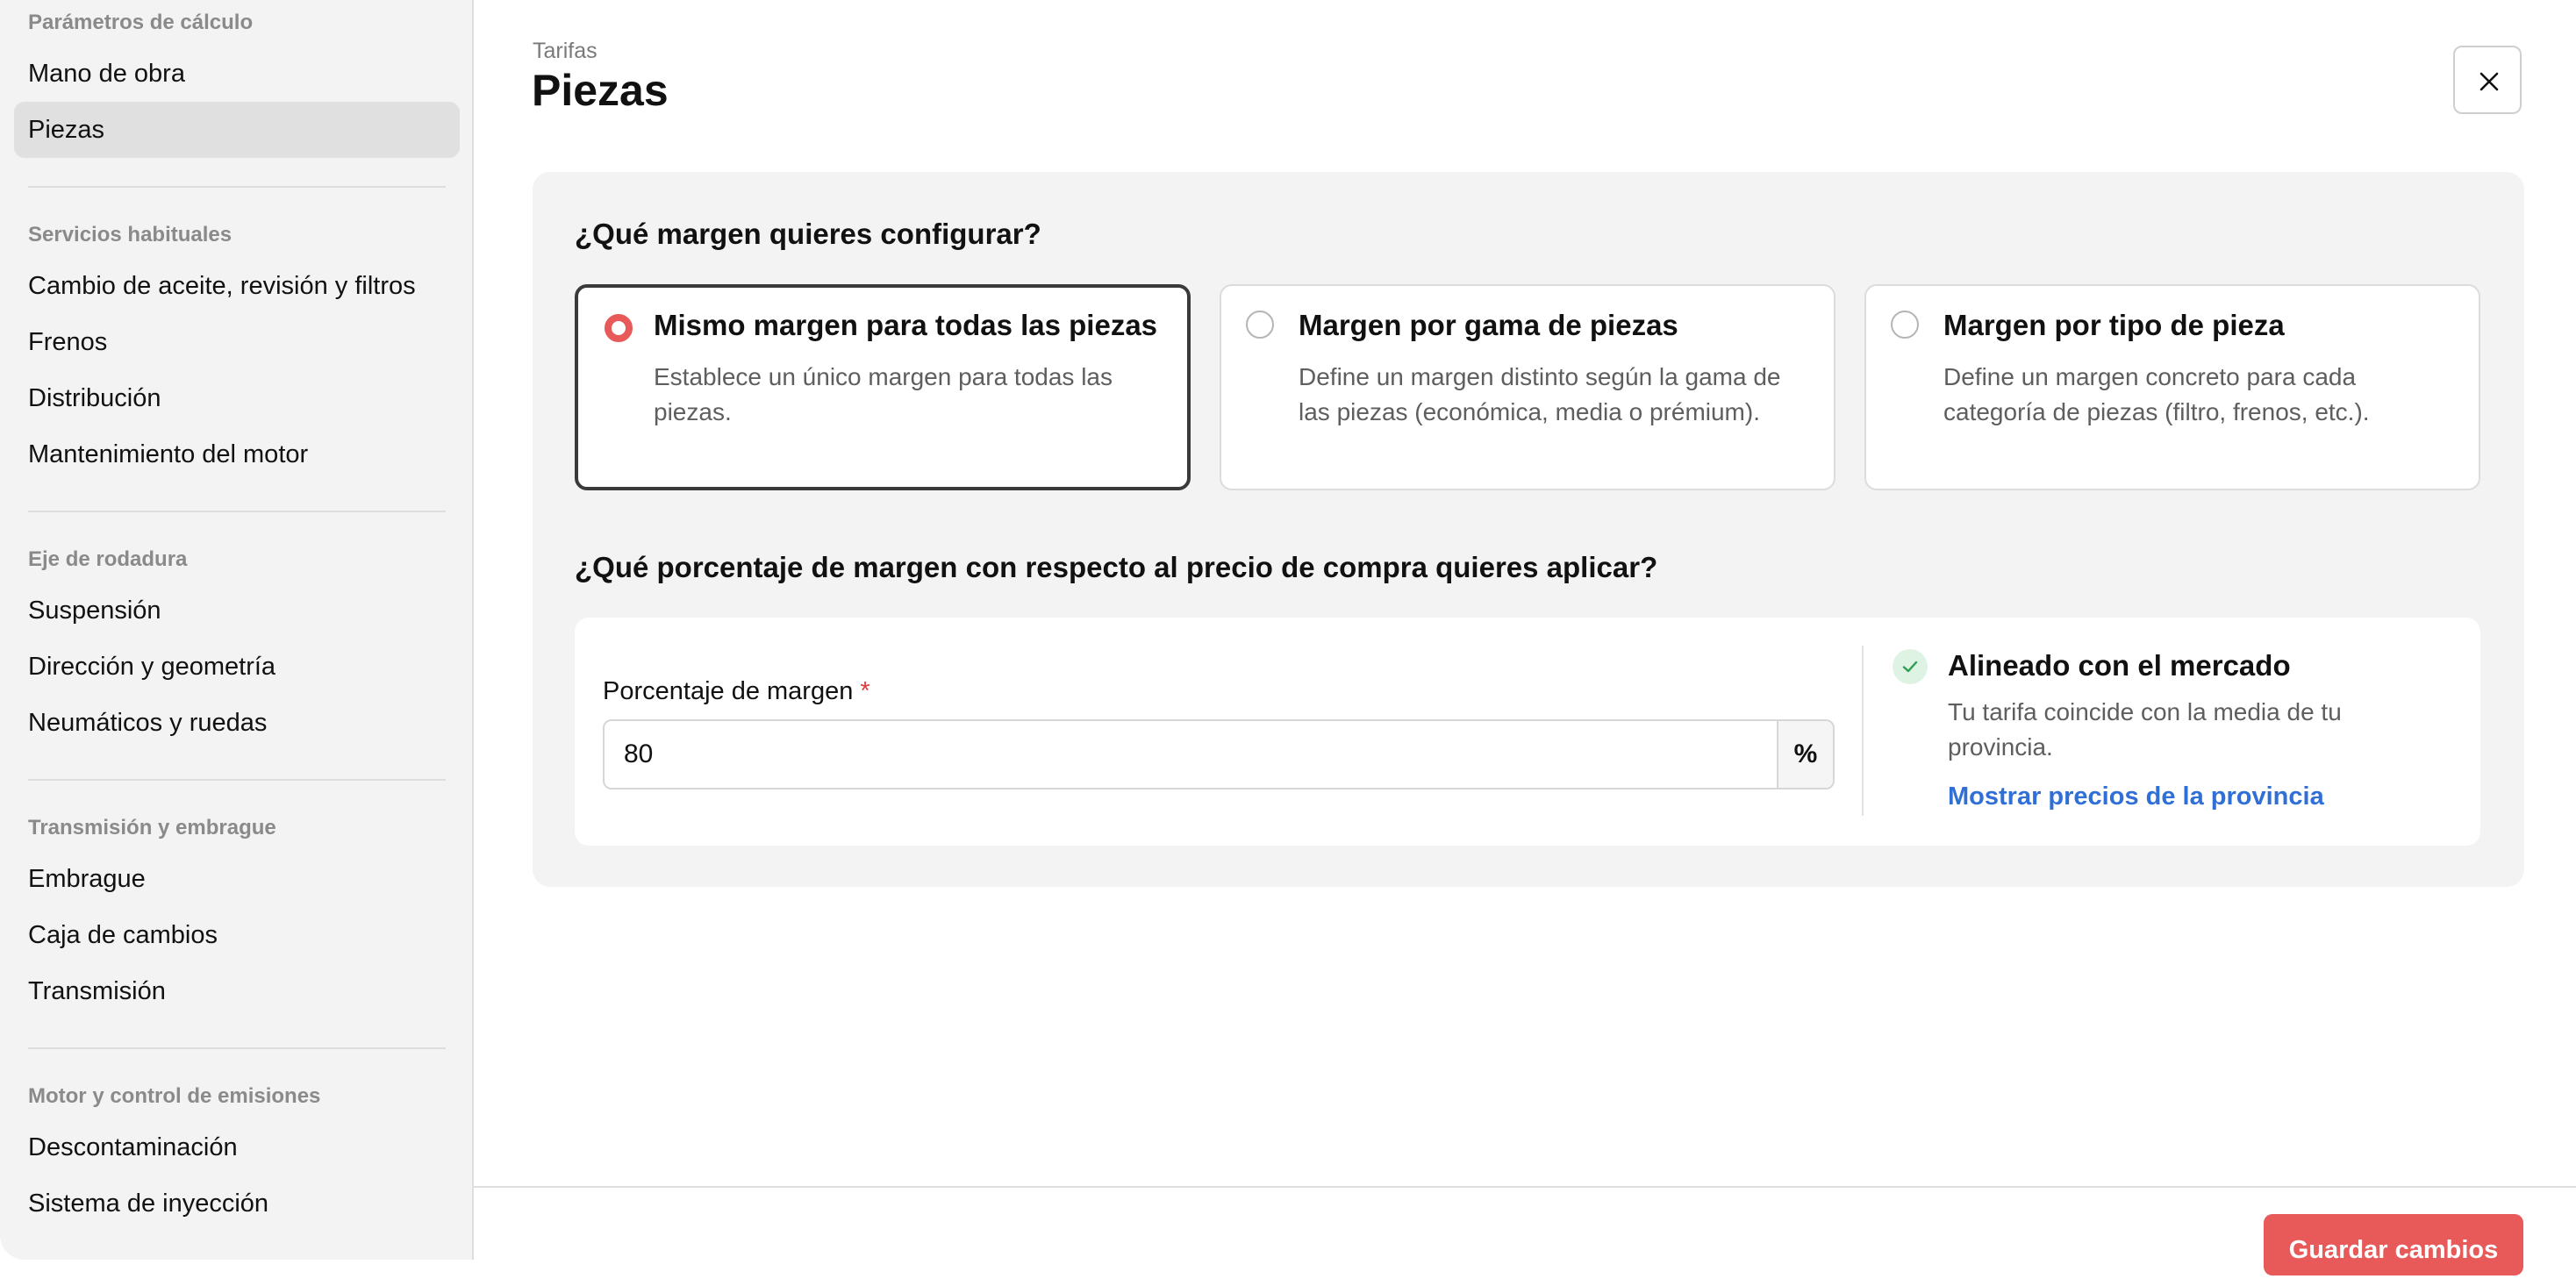  Describe the element at coordinates (152, 827) in the screenshot. I see `sidebar-section-title: Transmisión y embrague` at that location.